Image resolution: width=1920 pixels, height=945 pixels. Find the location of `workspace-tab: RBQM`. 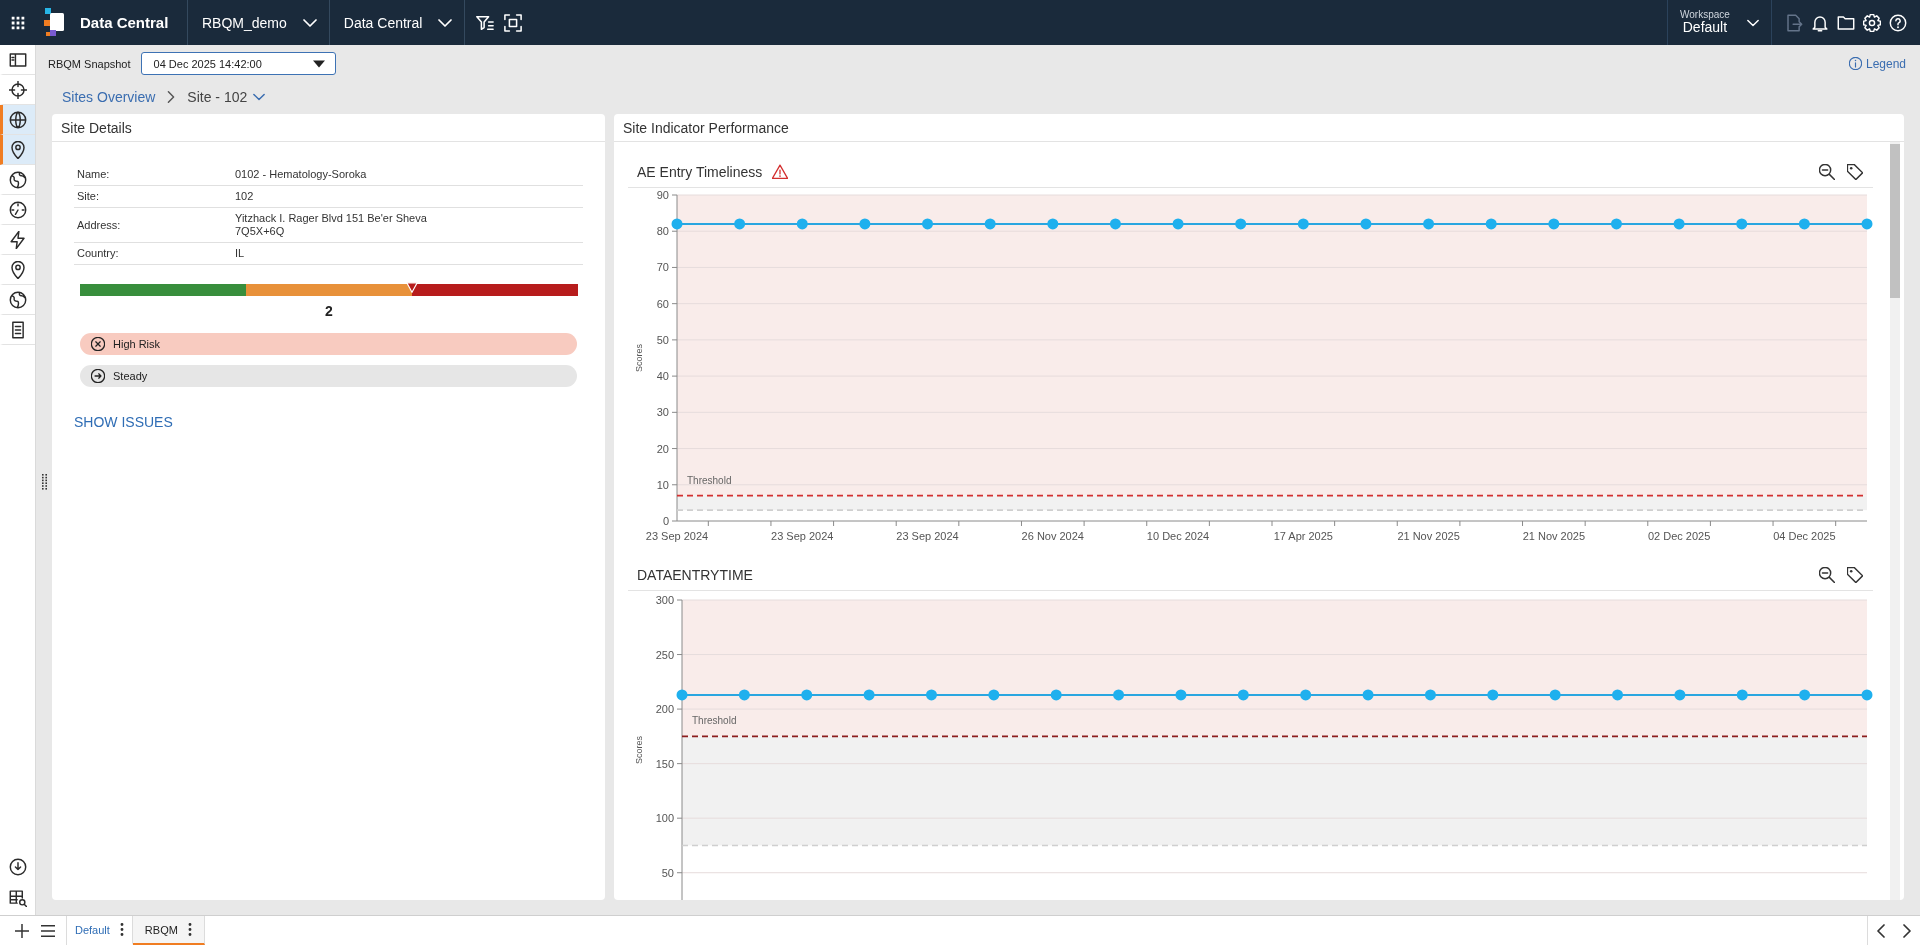

workspace-tab: RBQM is located at coordinates (168, 930).